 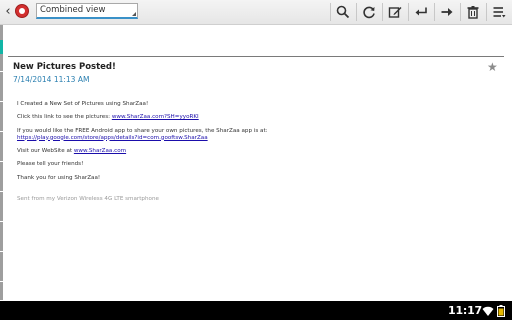 I want to click on message-list-strip, so click(x=1, y=162).